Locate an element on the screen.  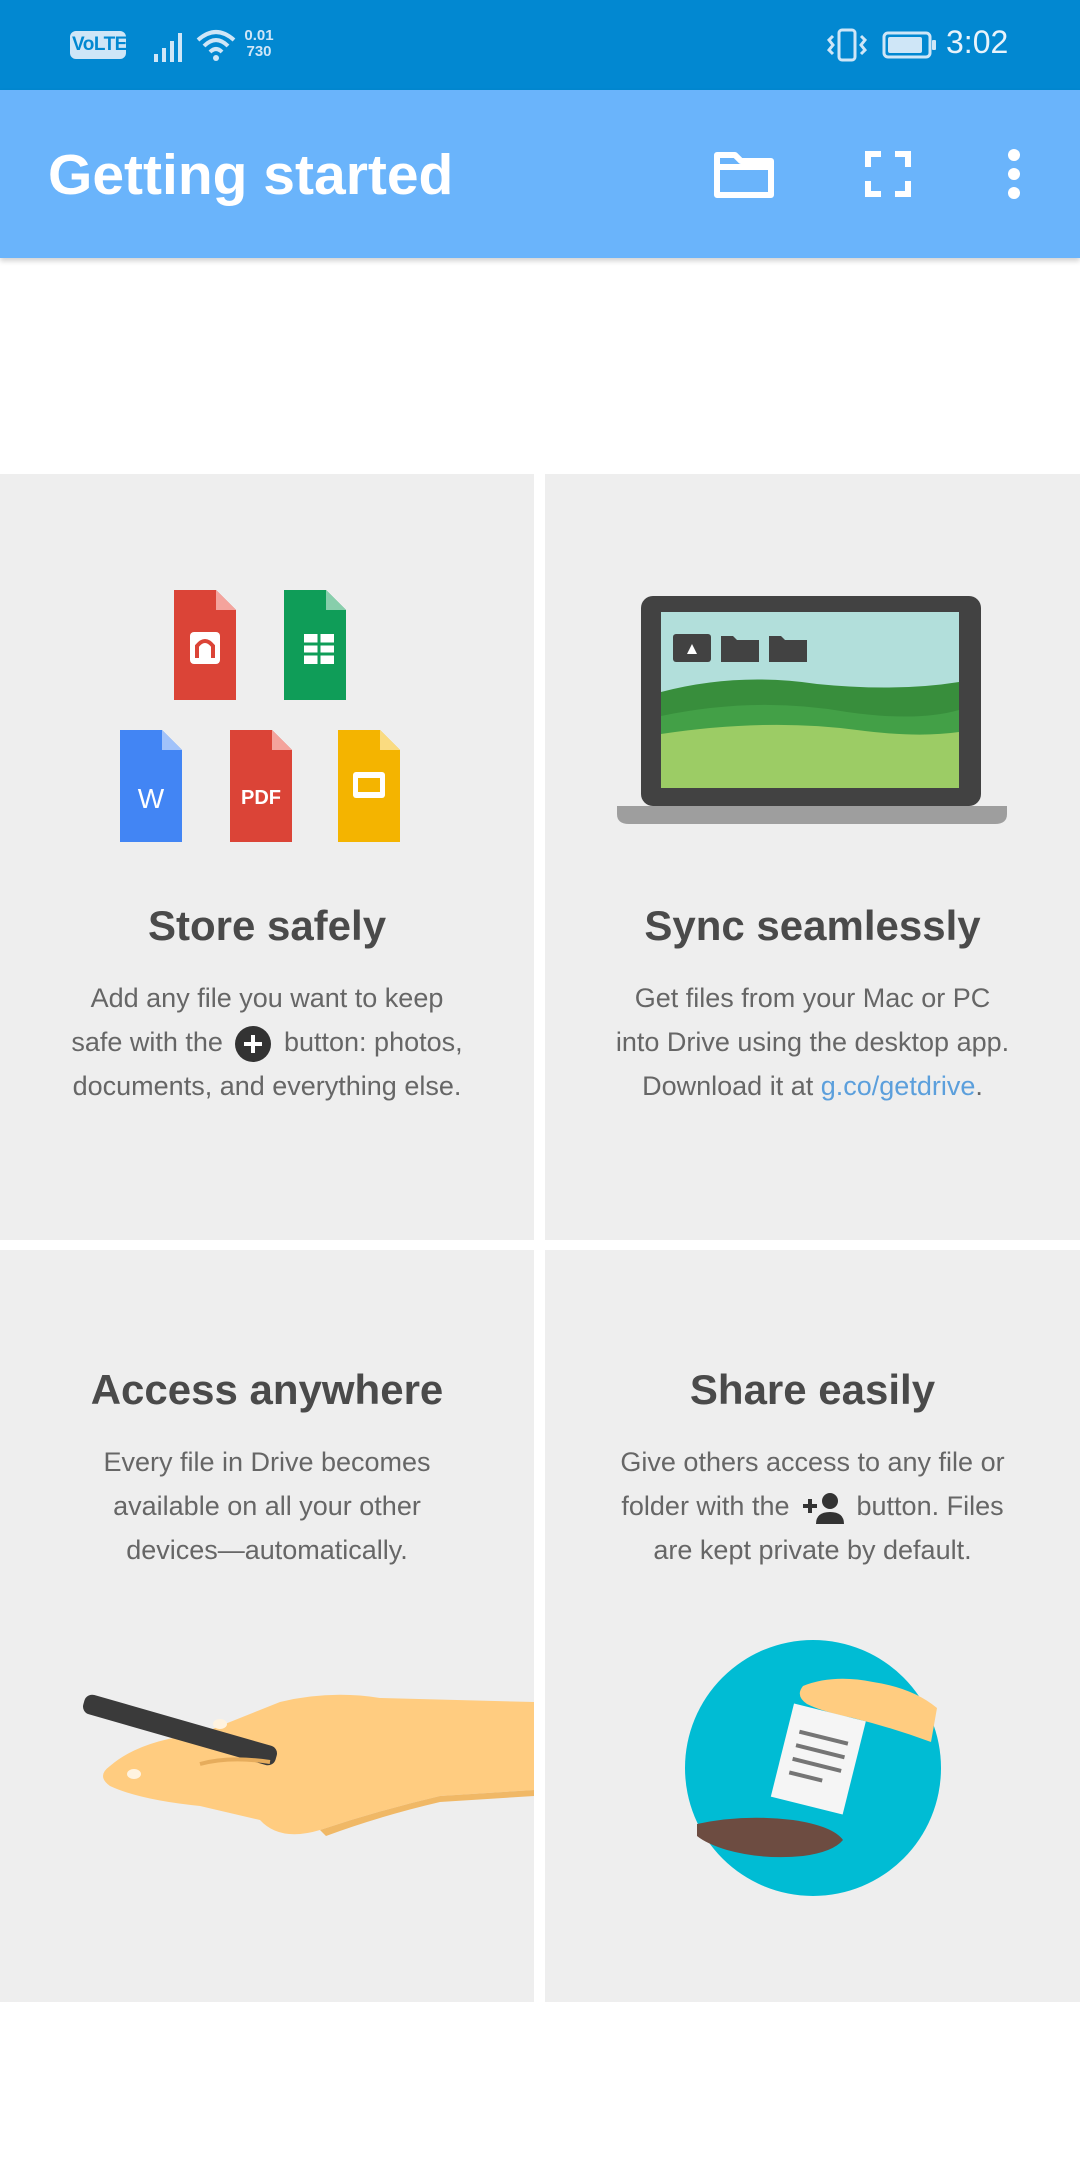
description-line: folder with the button. Files is located at coordinates (812, 1506).